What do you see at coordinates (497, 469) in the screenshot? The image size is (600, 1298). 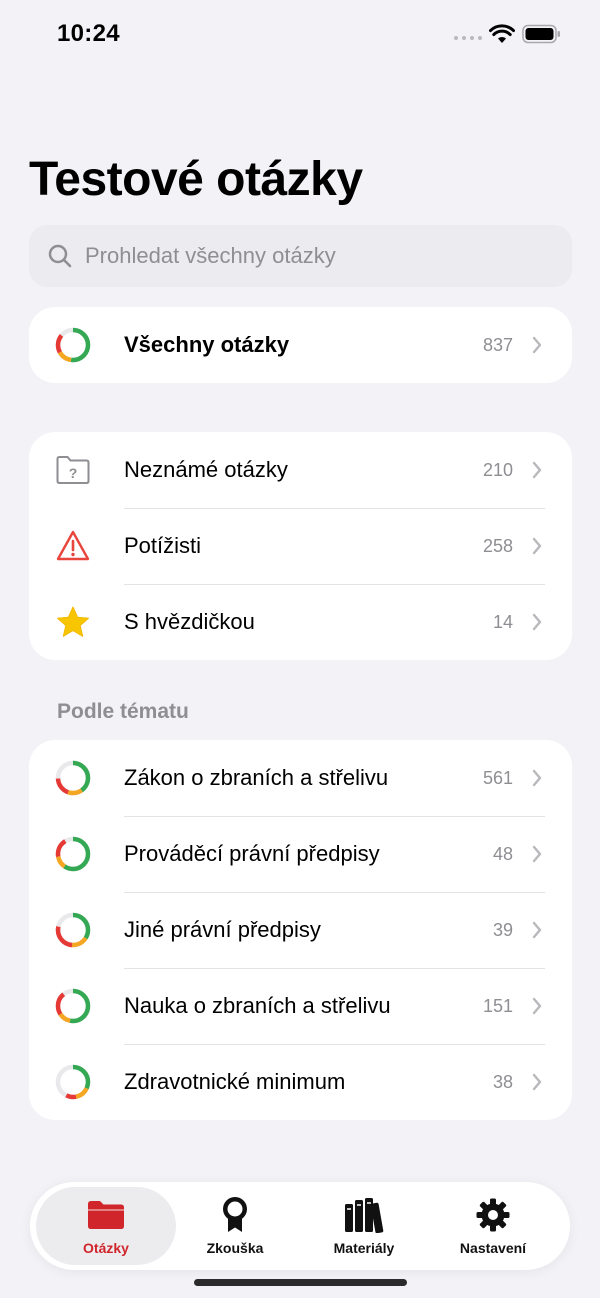 I see `filter-count: 210` at bounding box center [497, 469].